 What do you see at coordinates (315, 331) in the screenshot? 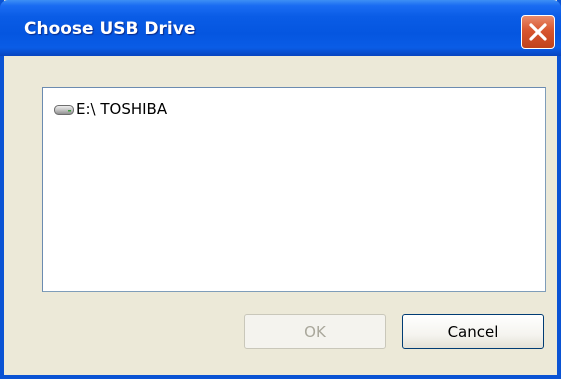
I see `ok-button: OK` at bounding box center [315, 331].